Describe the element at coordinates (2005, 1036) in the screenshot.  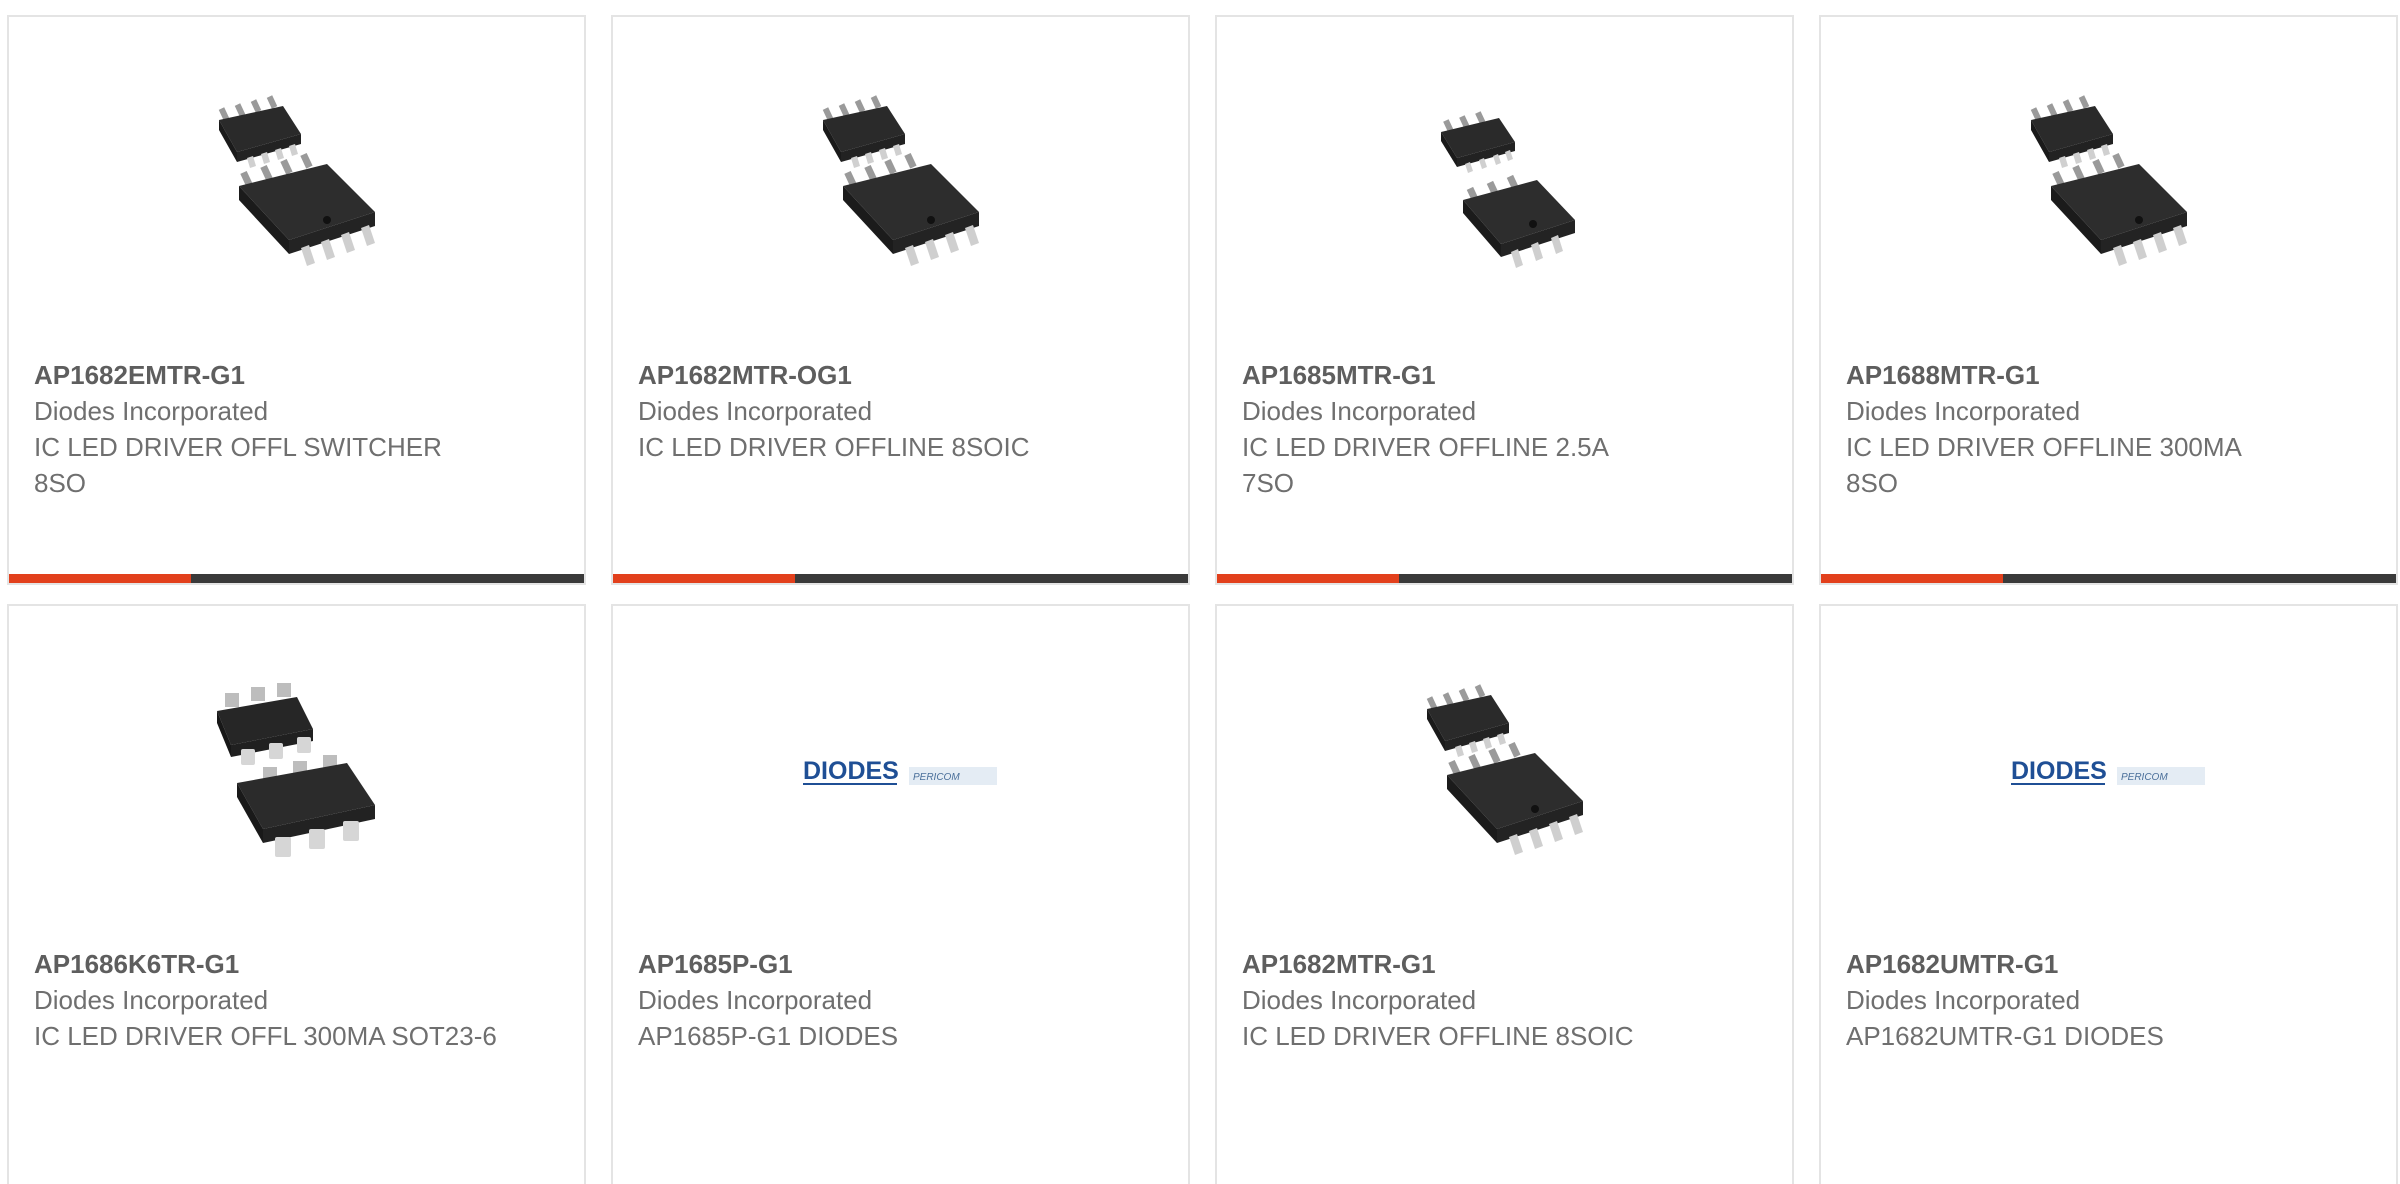
I see `description: AP1682UMTR-G1 DIODES` at that location.